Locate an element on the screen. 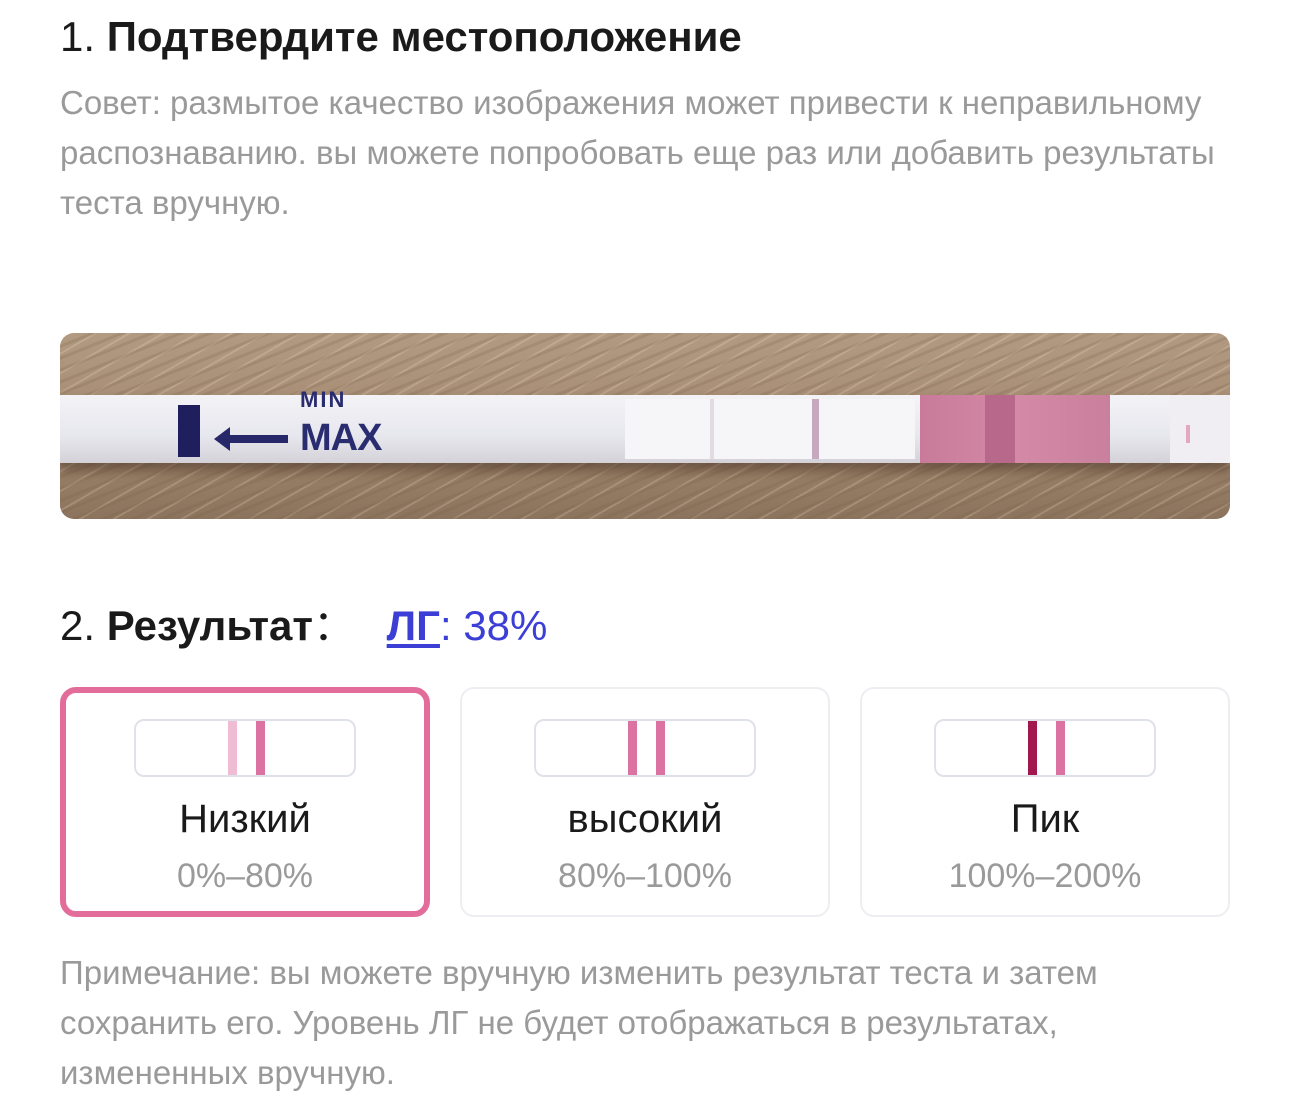 This screenshot has height=1098, width=1290. strip-pad-shade is located at coordinates (1000, 429).